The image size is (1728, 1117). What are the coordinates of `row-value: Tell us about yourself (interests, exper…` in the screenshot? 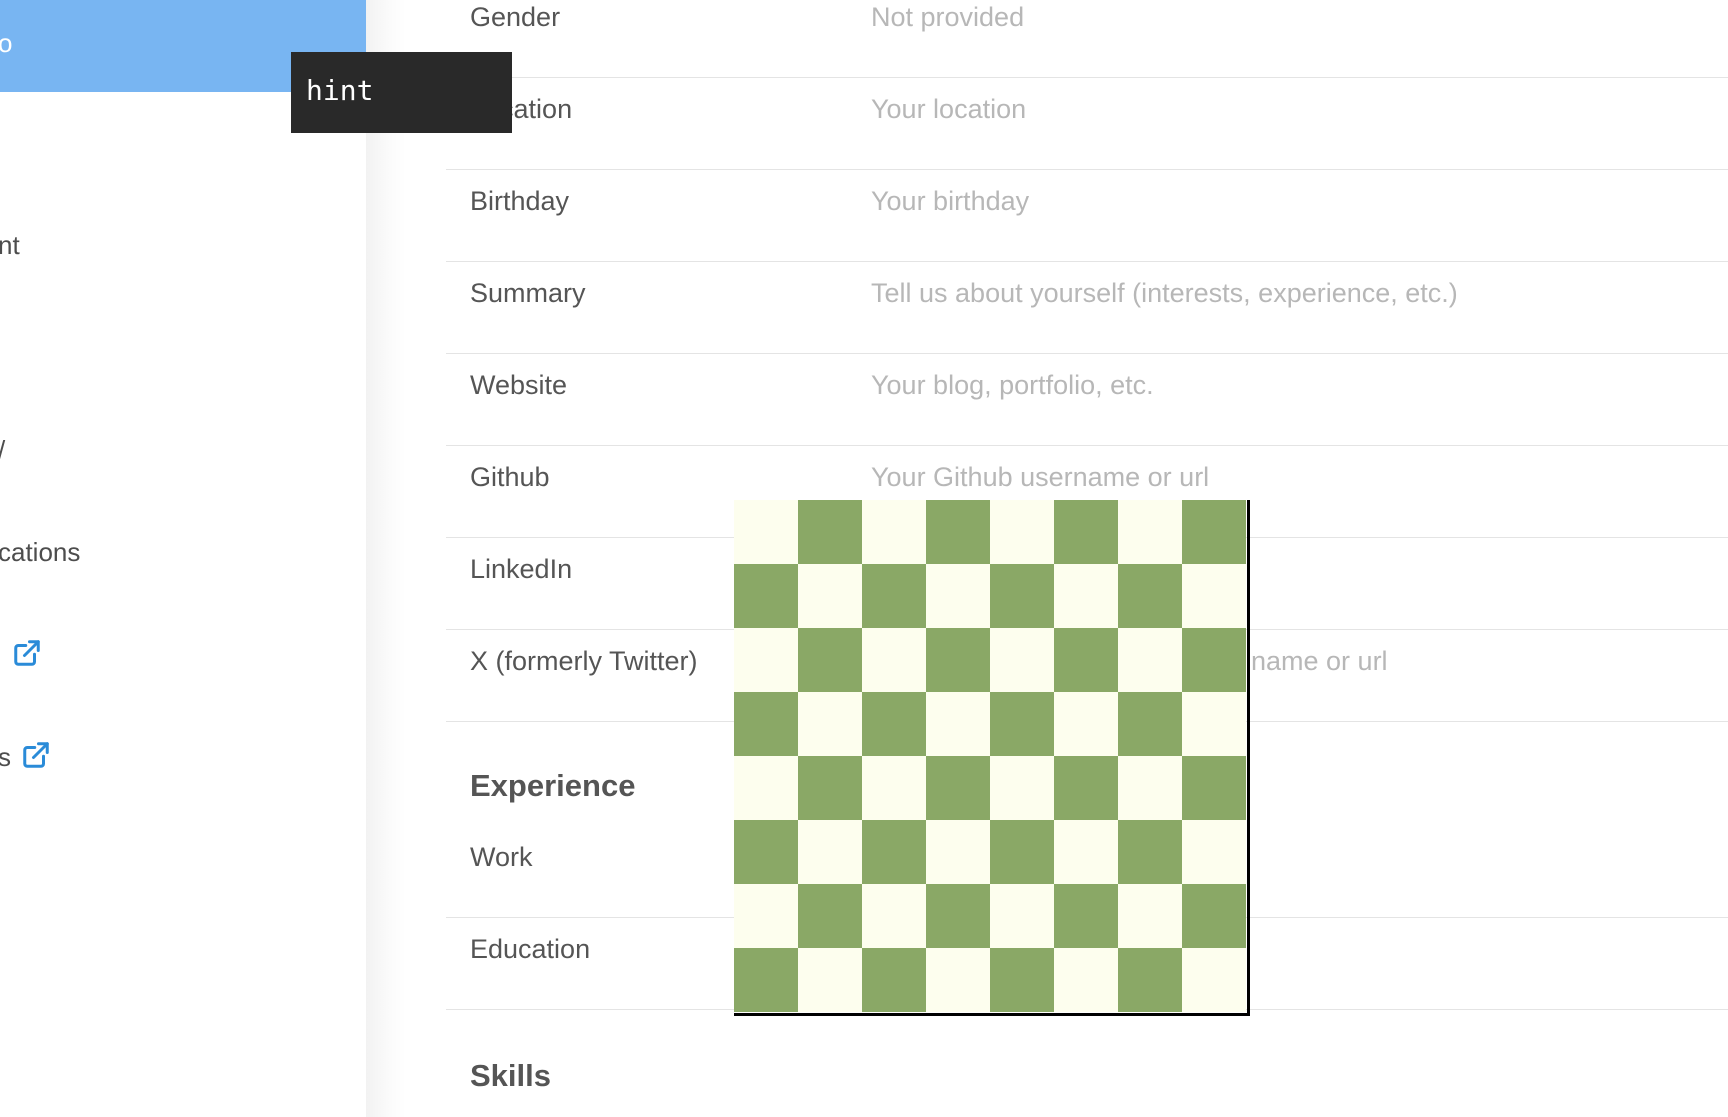 It's located at (1164, 293).